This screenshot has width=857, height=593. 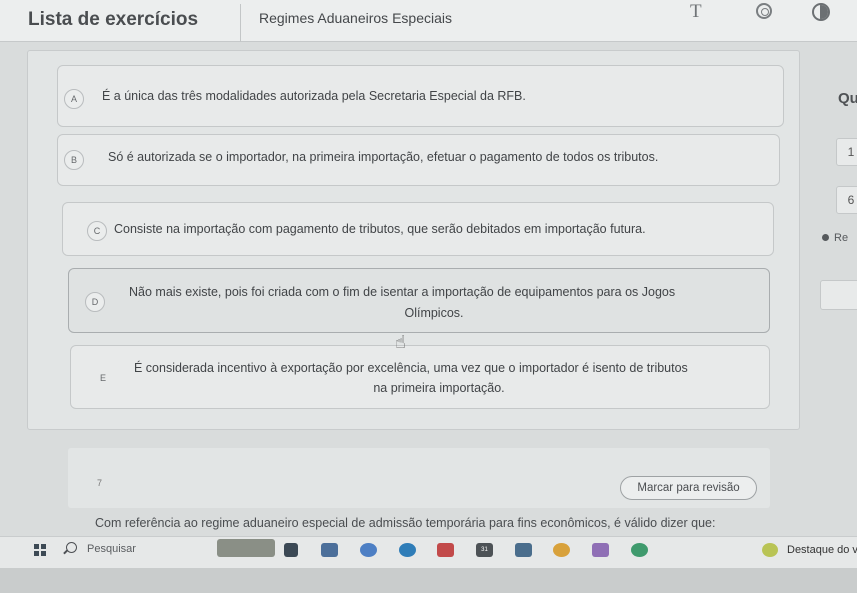 What do you see at coordinates (40, 550) in the screenshot?
I see `windows-start-icon` at bounding box center [40, 550].